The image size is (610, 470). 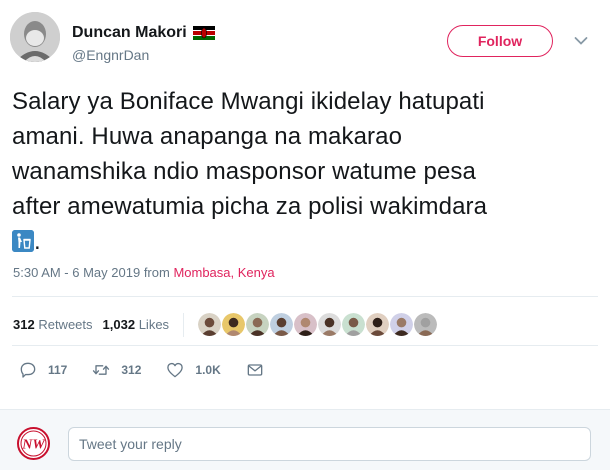 I want to click on reply-count: 117, so click(x=58, y=370).